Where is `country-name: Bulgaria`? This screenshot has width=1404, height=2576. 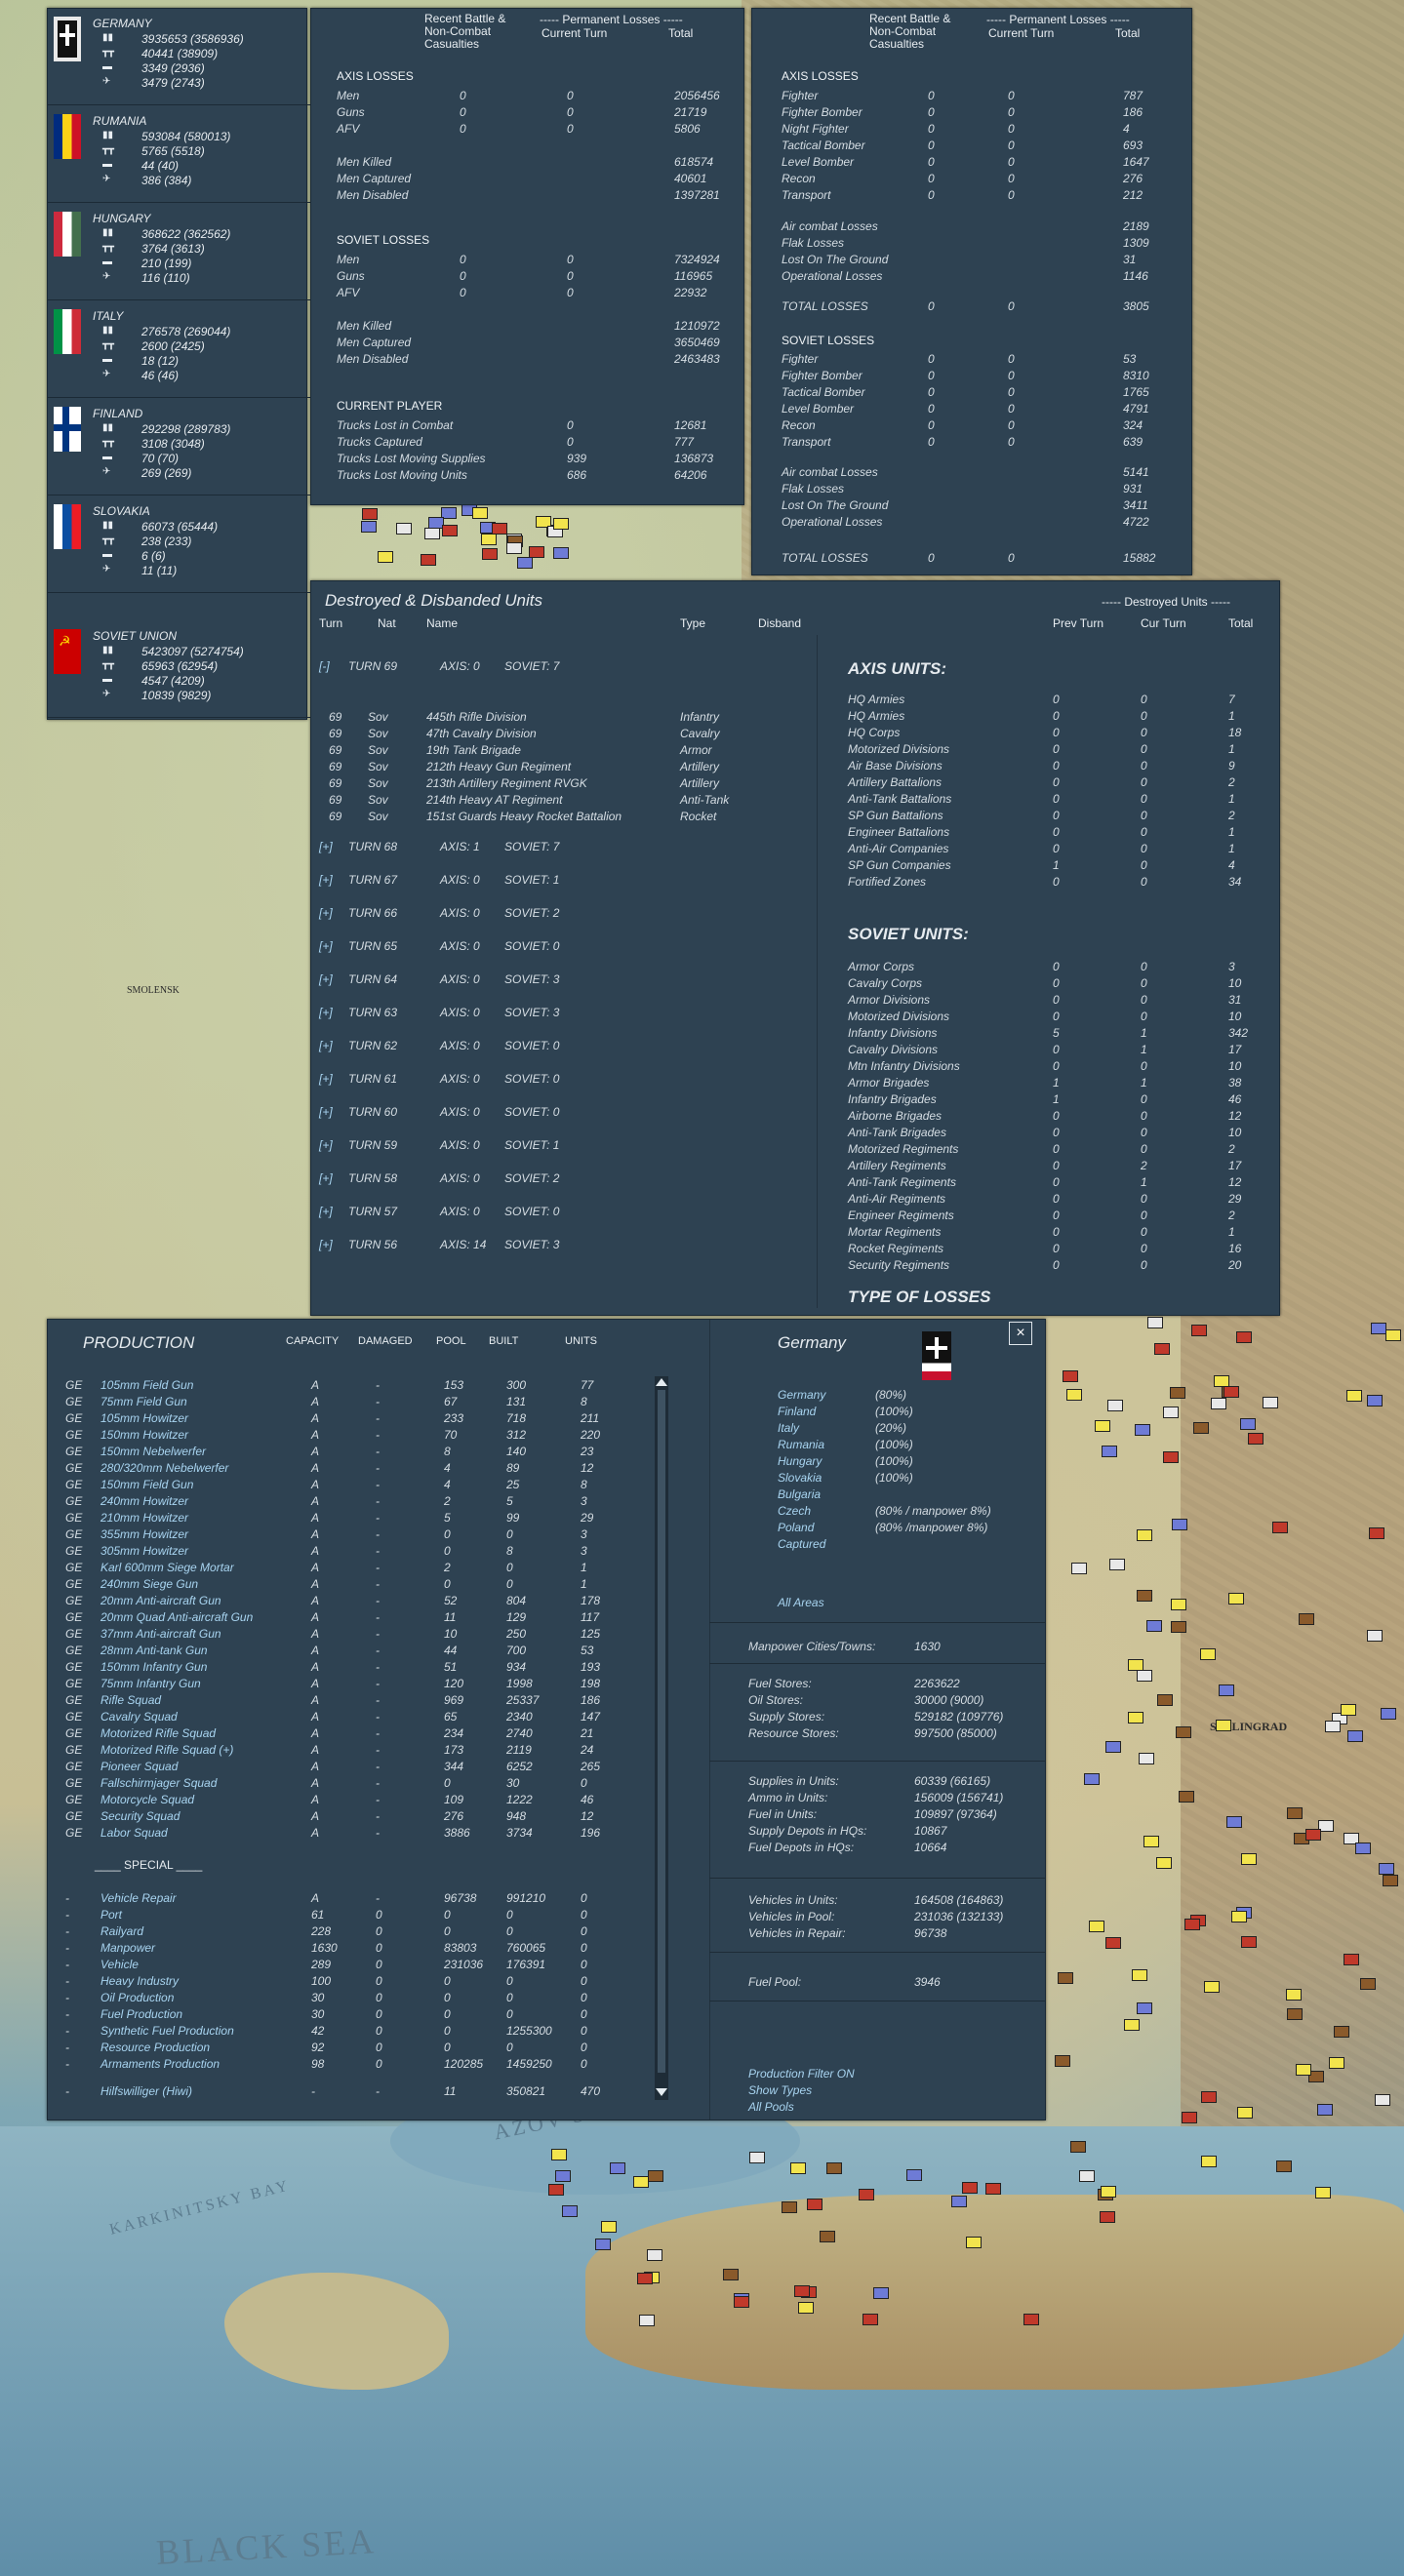 country-name: Bulgaria is located at coordinates (800, 1494).